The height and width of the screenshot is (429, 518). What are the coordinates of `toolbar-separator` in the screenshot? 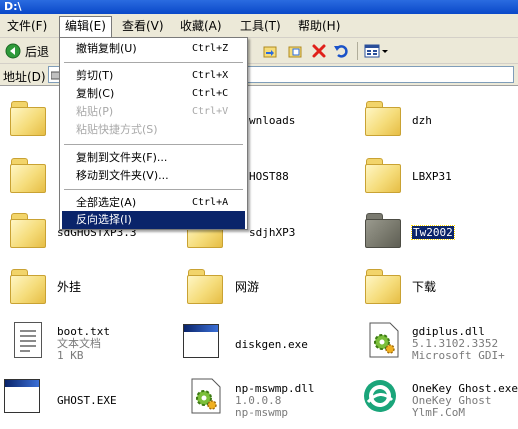 It's located at (357, 51).